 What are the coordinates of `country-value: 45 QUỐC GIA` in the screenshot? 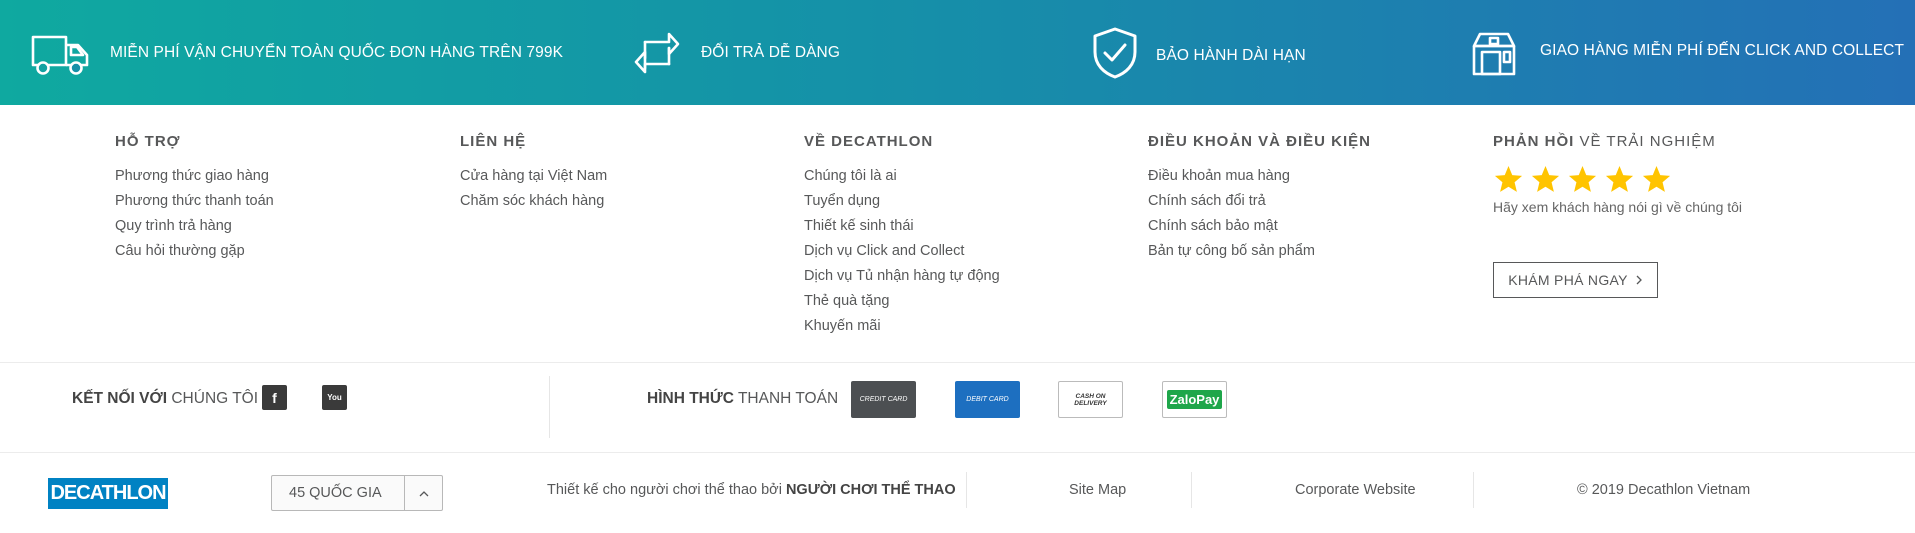 It's located at (335, 493).